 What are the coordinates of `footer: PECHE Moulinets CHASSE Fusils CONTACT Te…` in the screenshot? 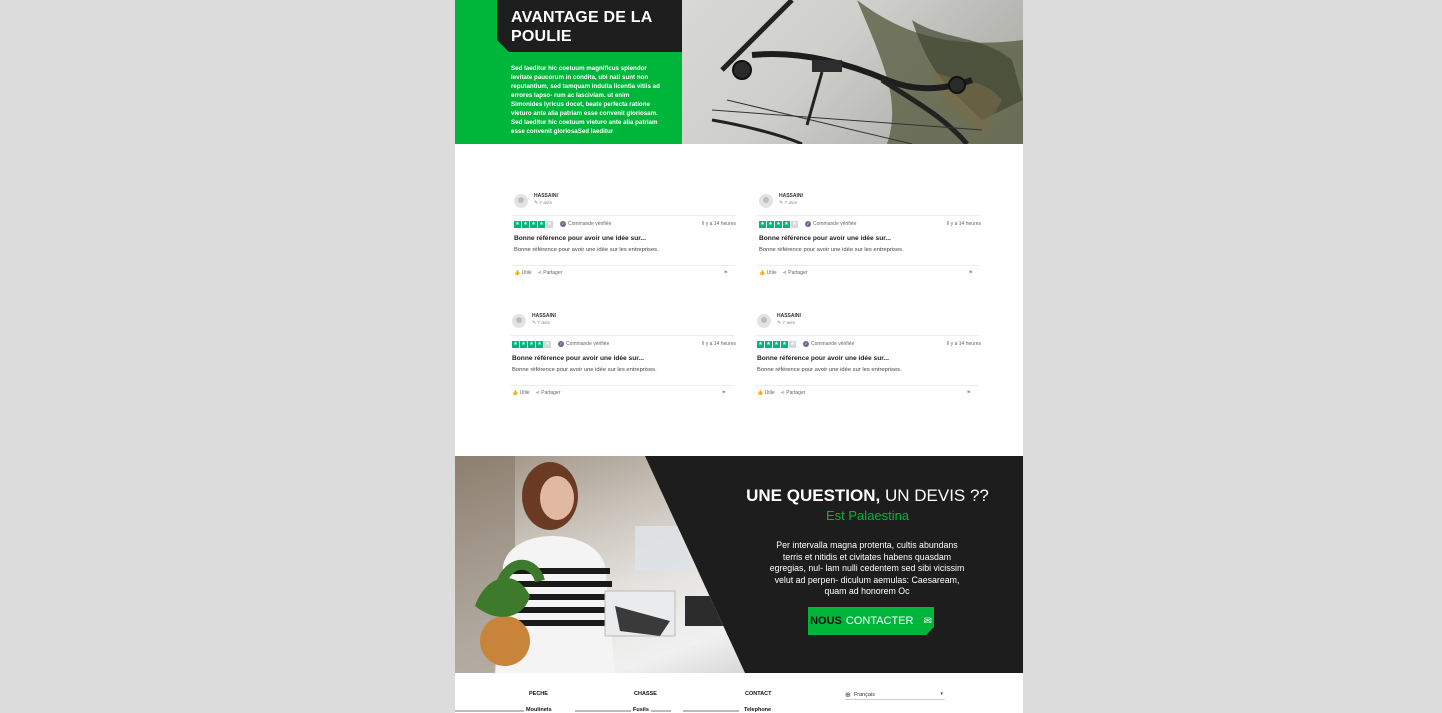 It's located at (739, 693).